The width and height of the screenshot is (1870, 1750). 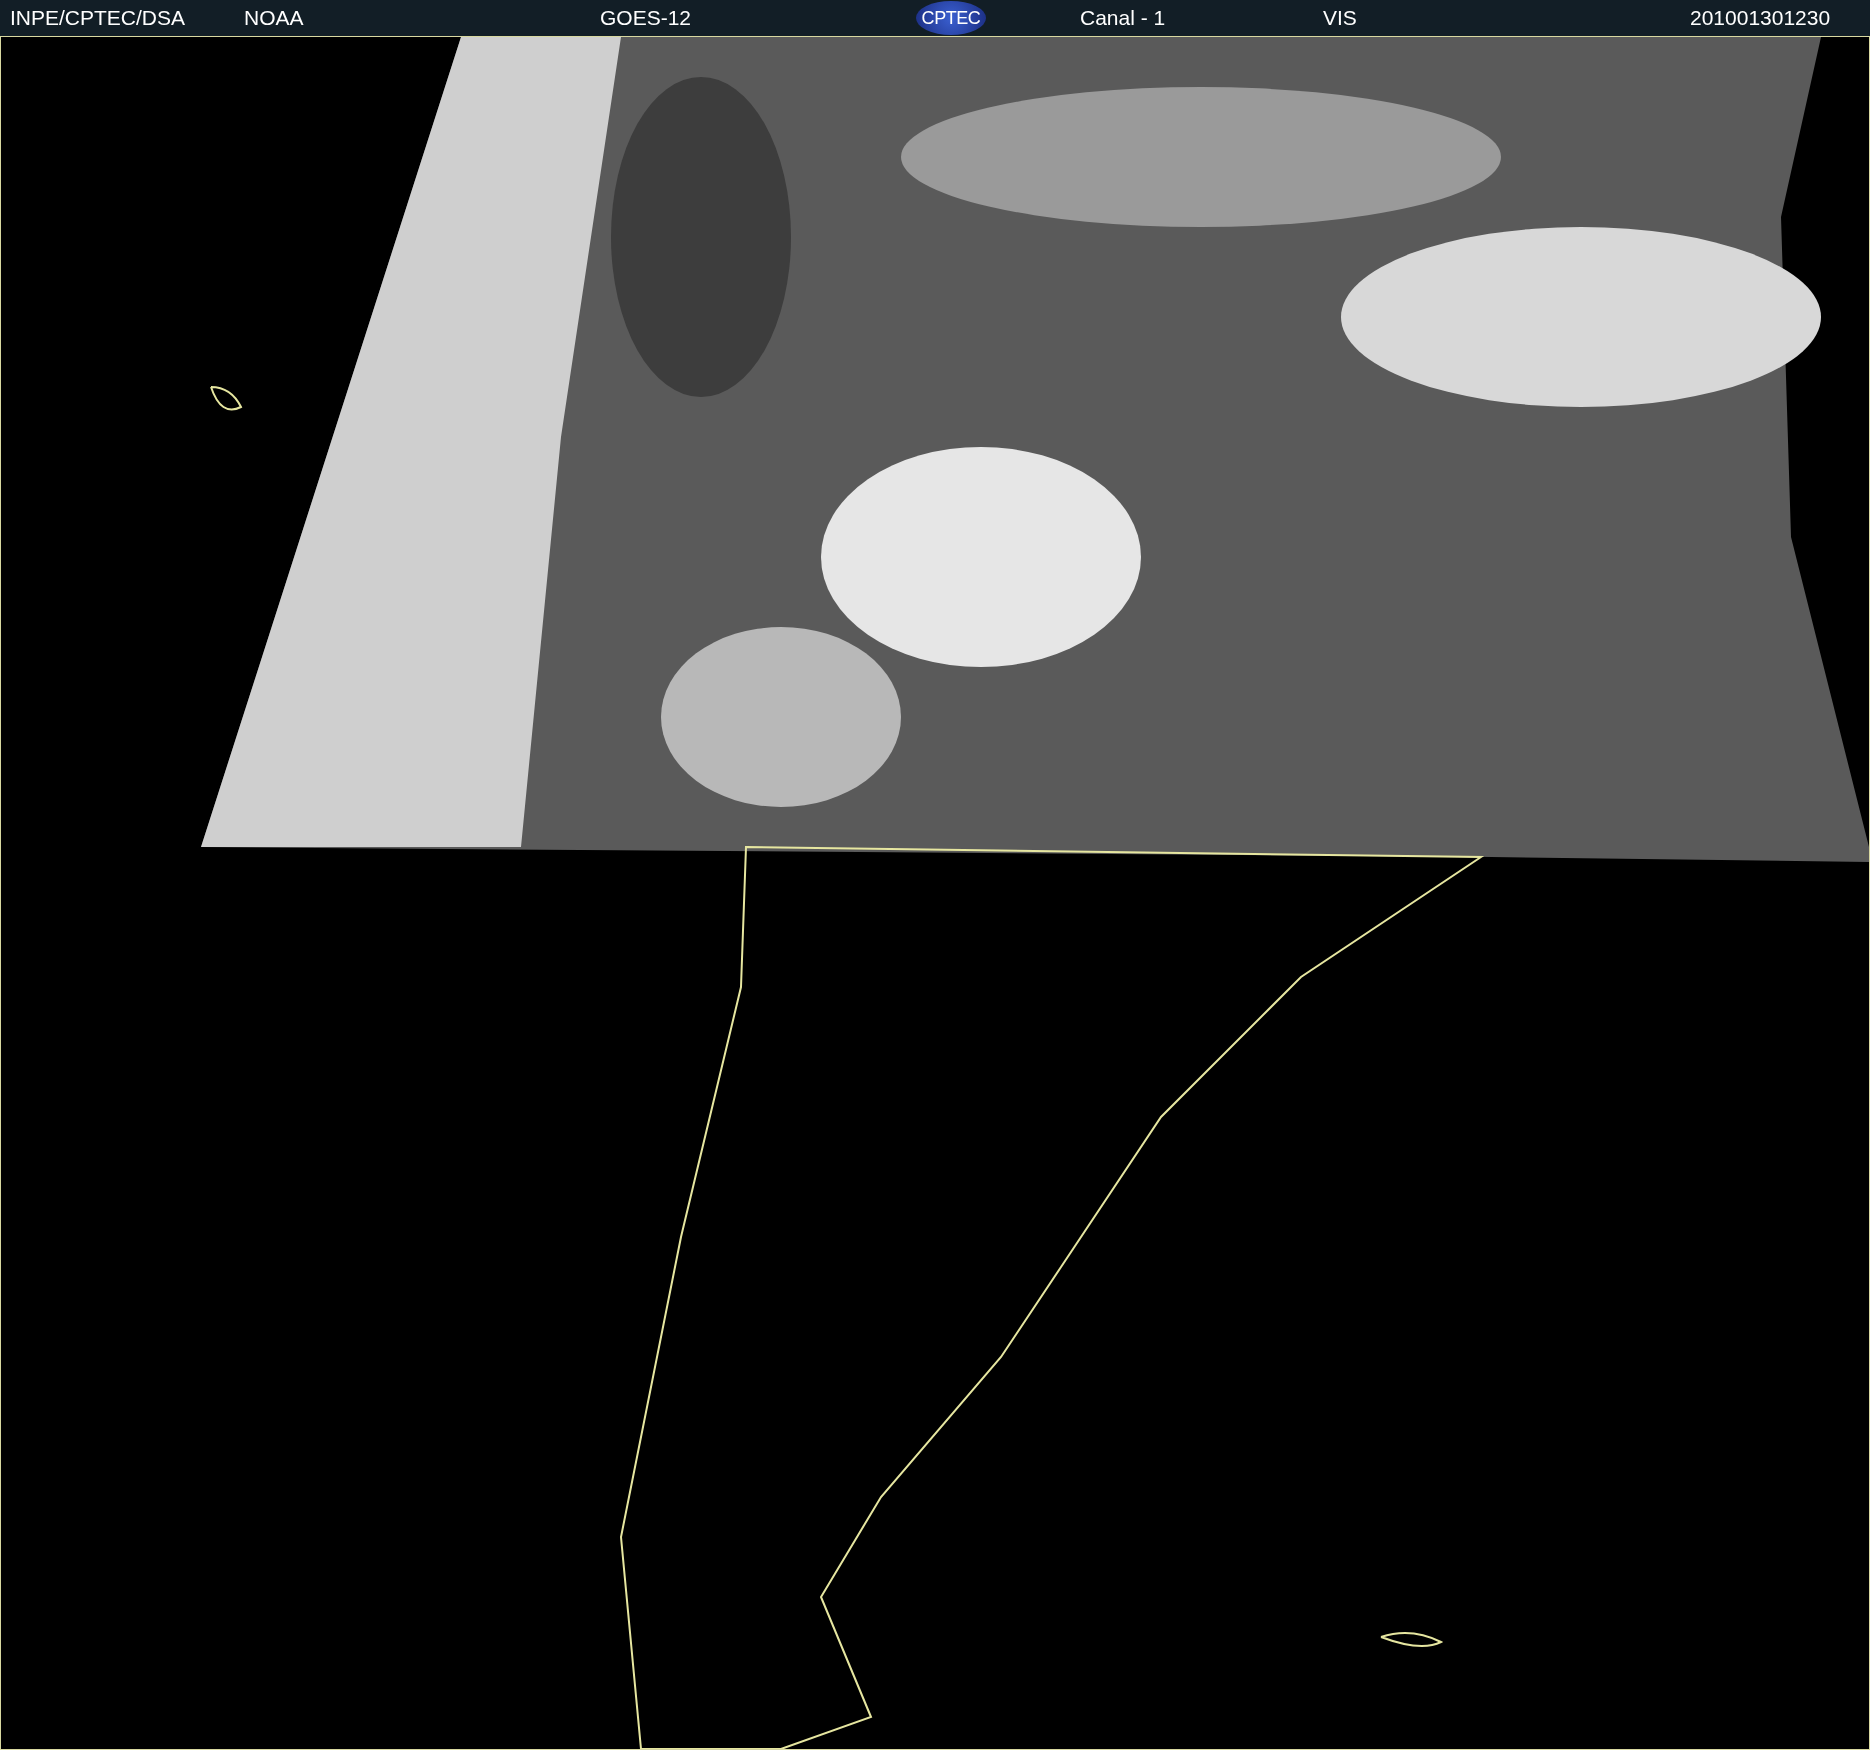 I want to click on logo: CPTEC, so click(x=951, y=18).